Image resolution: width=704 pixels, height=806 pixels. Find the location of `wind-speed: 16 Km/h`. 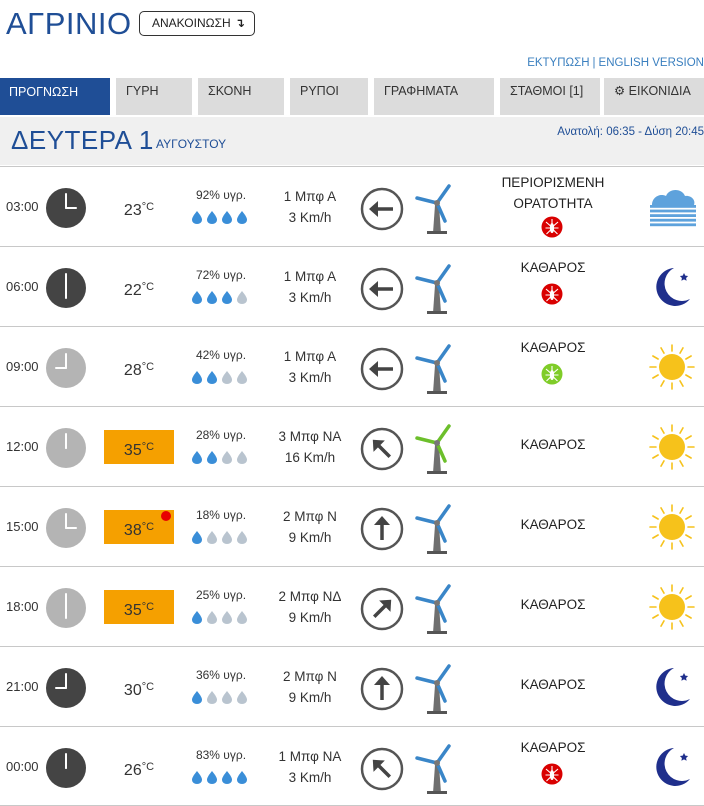

wind-speed: 16 Km/h is located at coordinates (310, 457).